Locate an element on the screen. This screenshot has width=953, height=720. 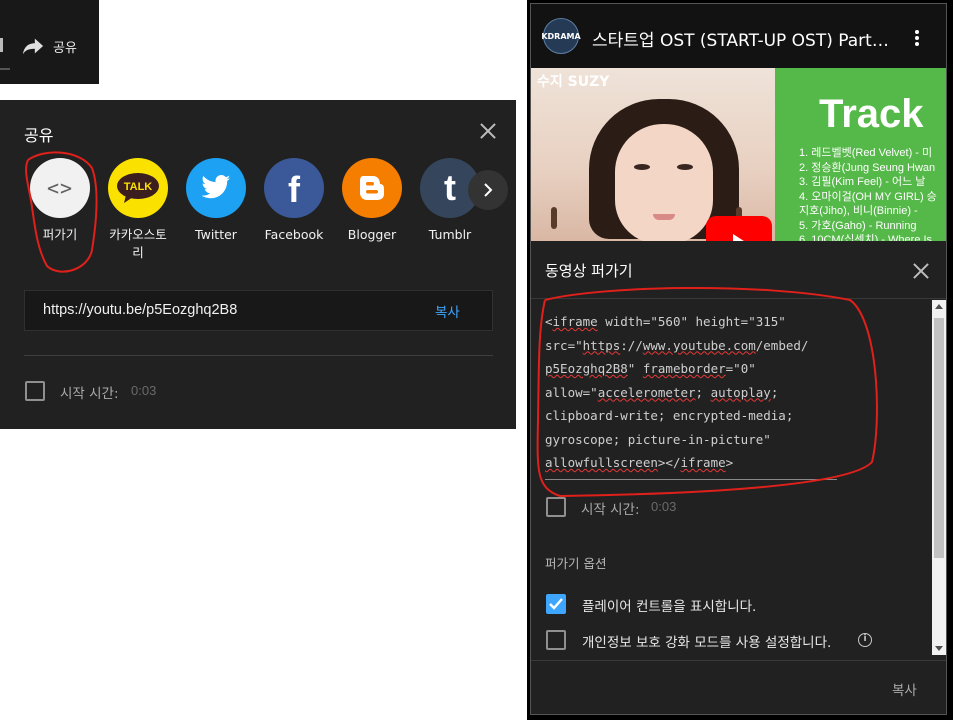
strip-edge is located at coordinates (1, 45).